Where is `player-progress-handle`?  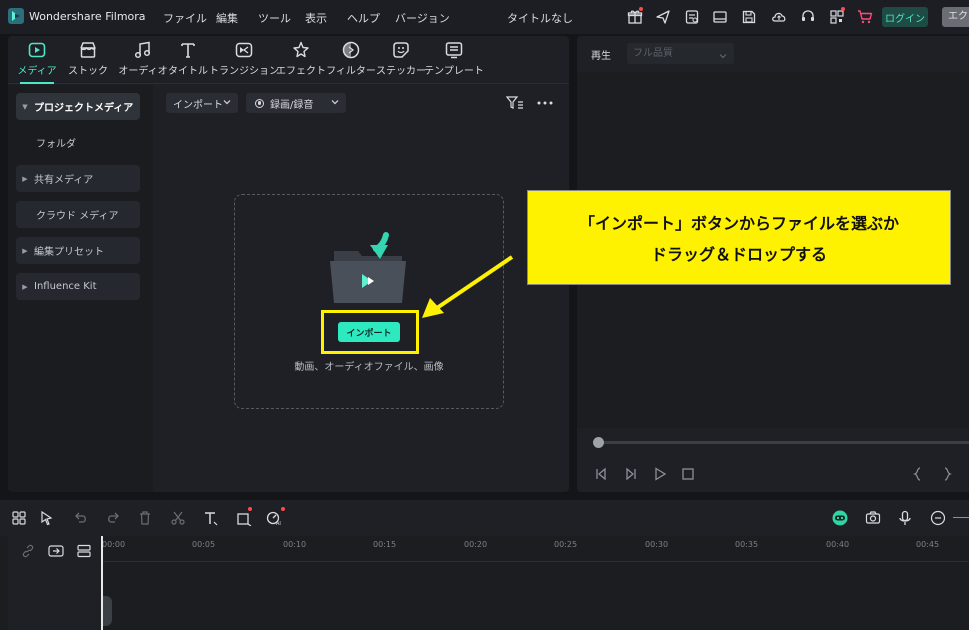
player-progress-handle is located at coordinates (598, 442).